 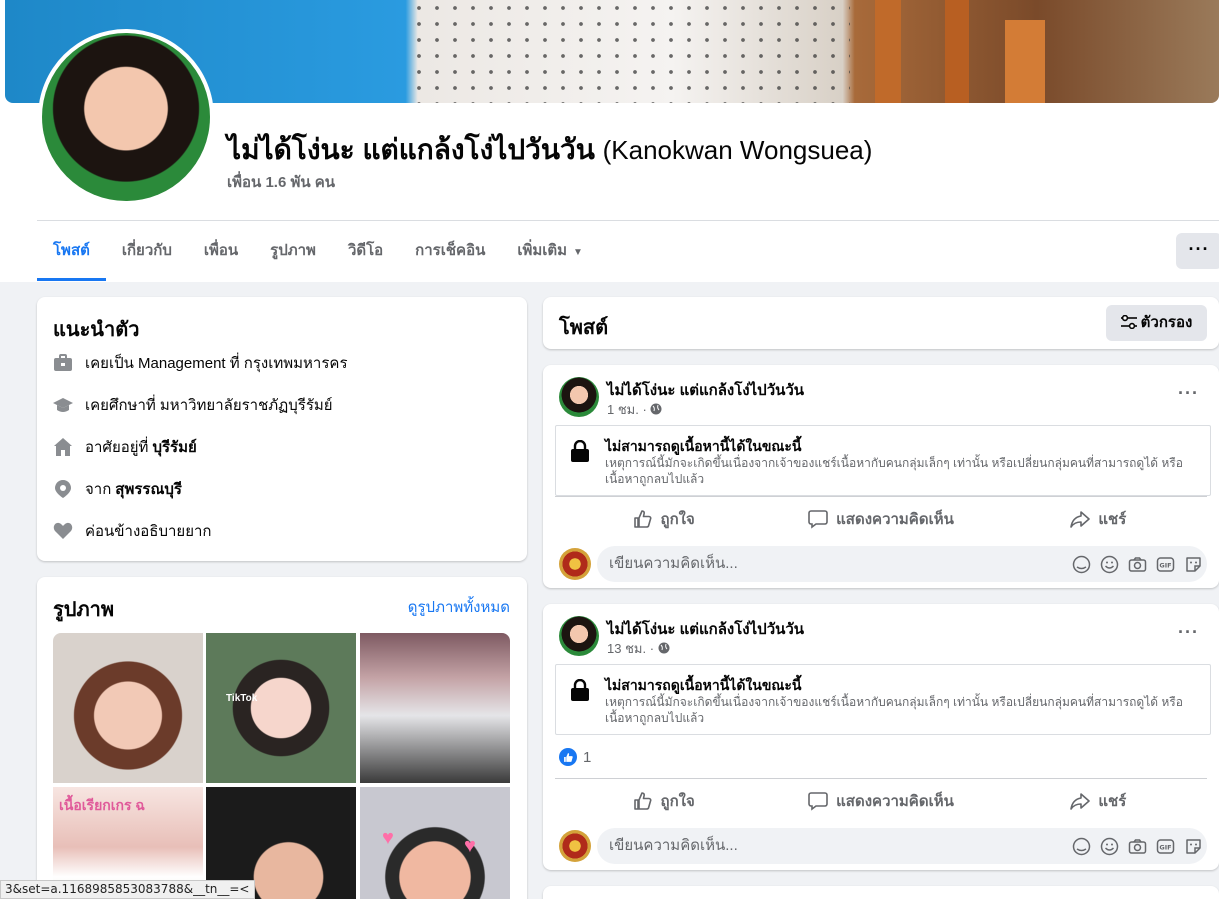 What do you see at coordinates (221, 251) in the screenshot?
I see `tab-friends: เพื่อน` at bounding box center [221, 251].